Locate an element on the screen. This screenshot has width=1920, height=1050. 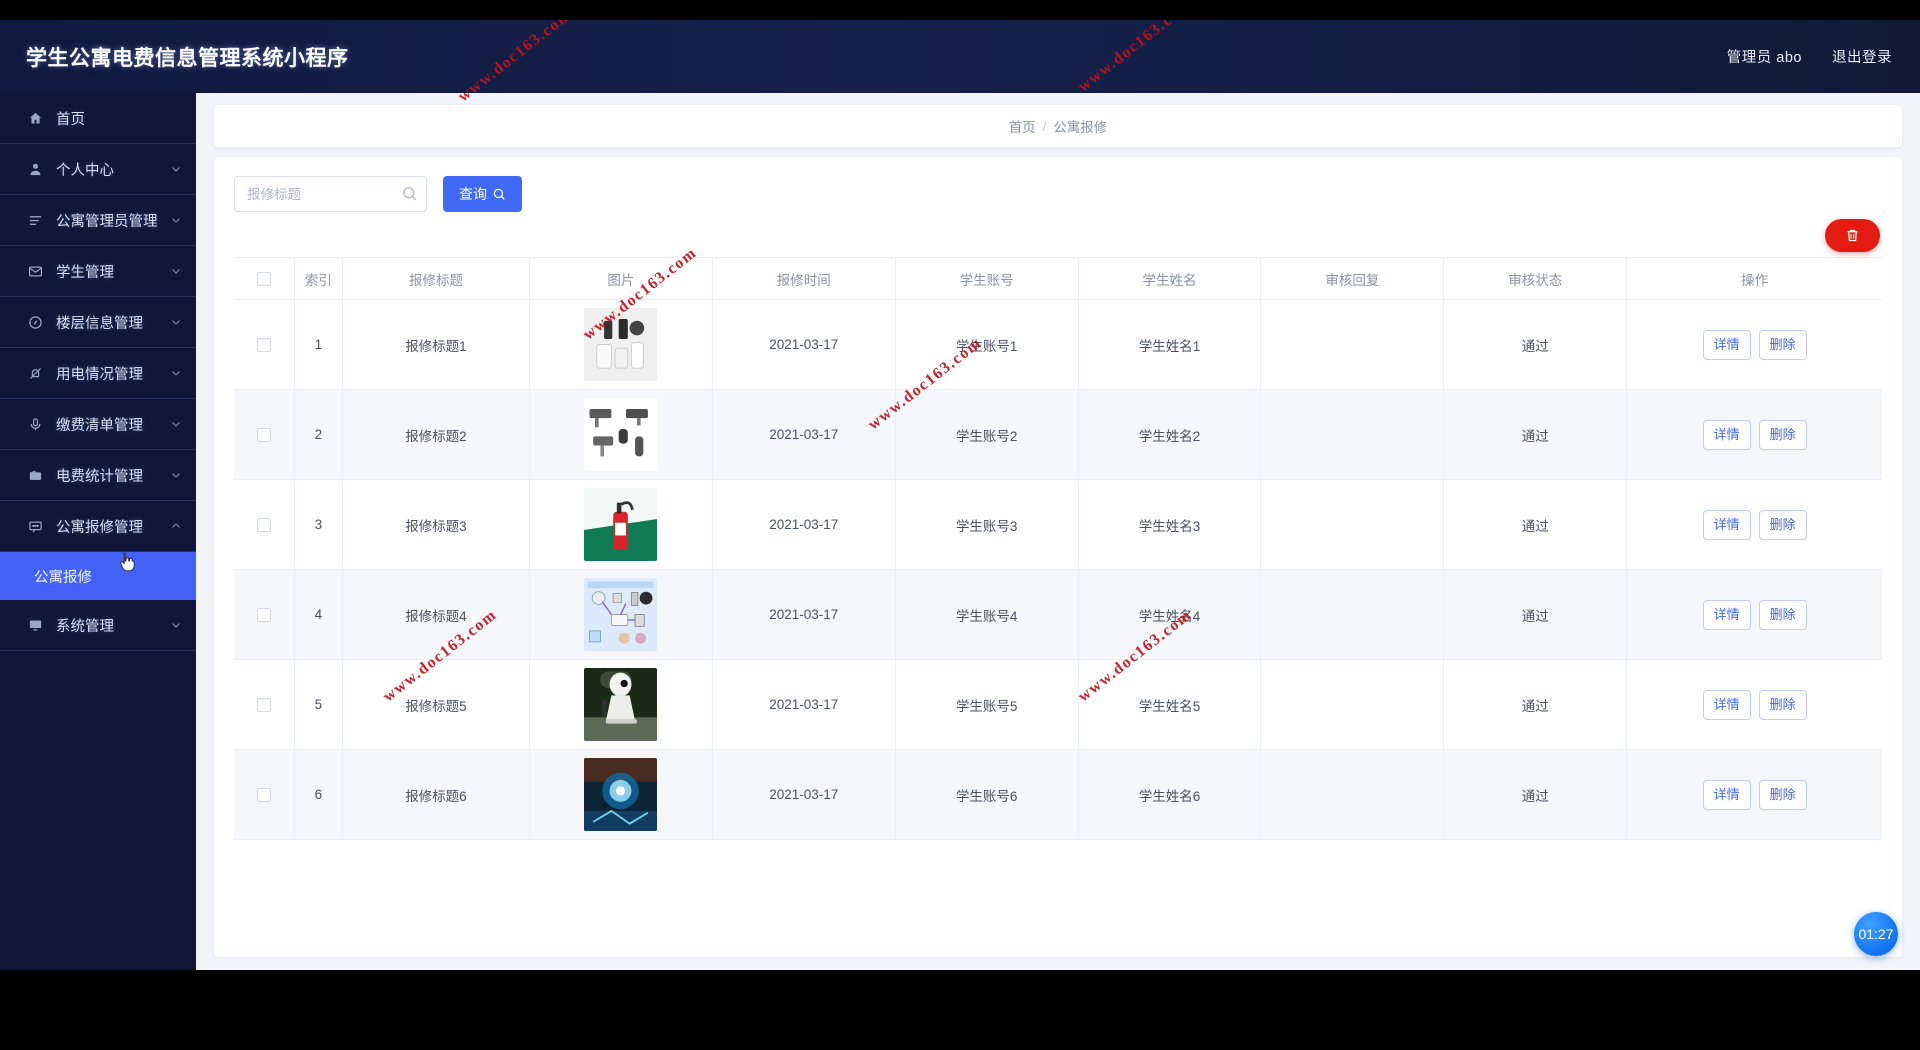
cell-account: 学生账号4 is located at coordinates (987, 614).